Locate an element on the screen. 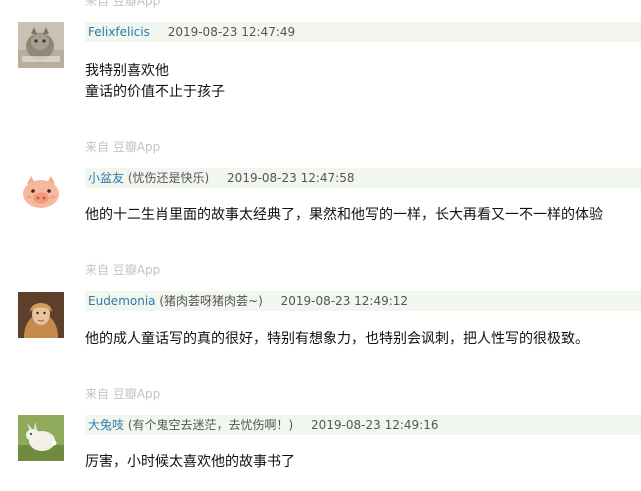 This screenshot has width=641, height=491. comment-timestamp: 2019-08-23 12:49:12 is located at coordinates (344, 301).